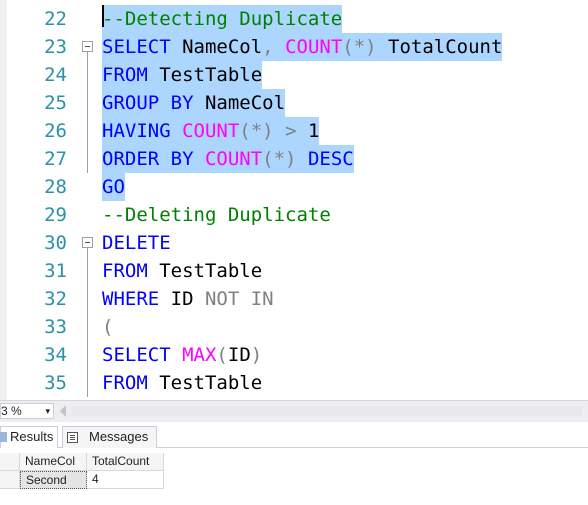 The width and height of the screenshot is (588, 505). Describe the element at coordinates (294, 103) in the screenshot. I see `code-line: 25 GROUP BY NameCol` at that location.